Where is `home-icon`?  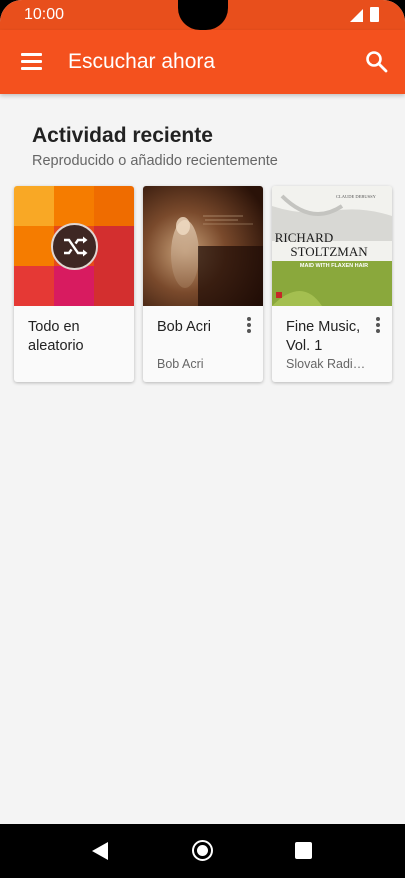 home-icon is located at coordinates (202, 850).